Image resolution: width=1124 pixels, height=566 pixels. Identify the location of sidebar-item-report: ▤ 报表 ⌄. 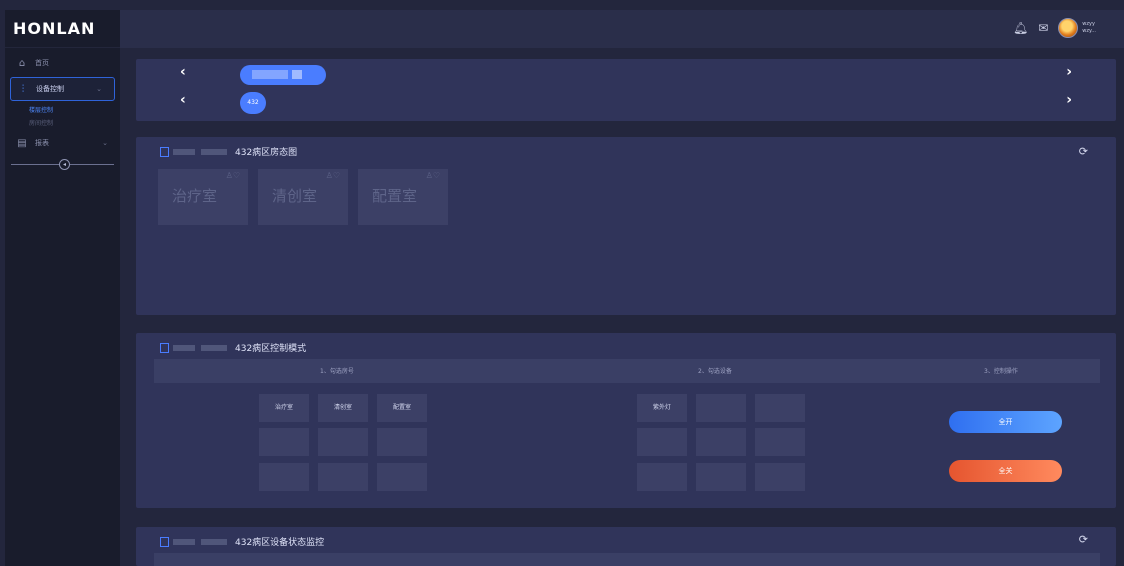
(62, 143).